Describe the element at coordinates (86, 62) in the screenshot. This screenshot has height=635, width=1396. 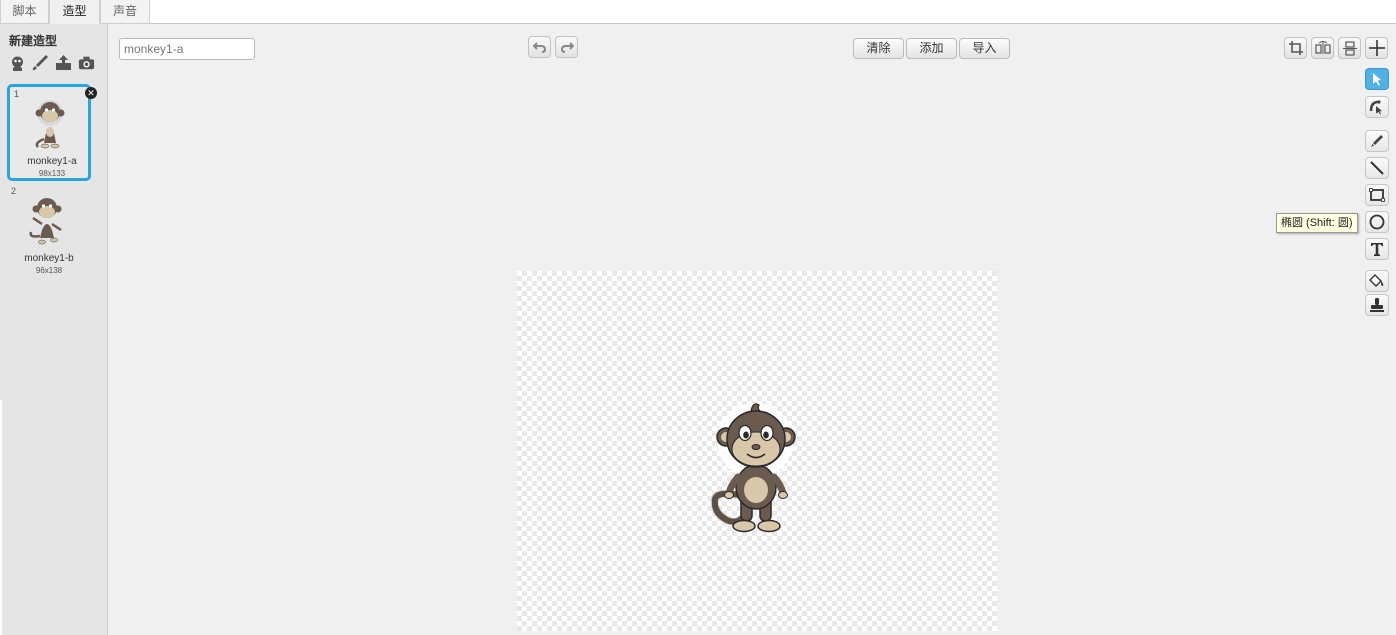
I see `camera-icon` at that location.